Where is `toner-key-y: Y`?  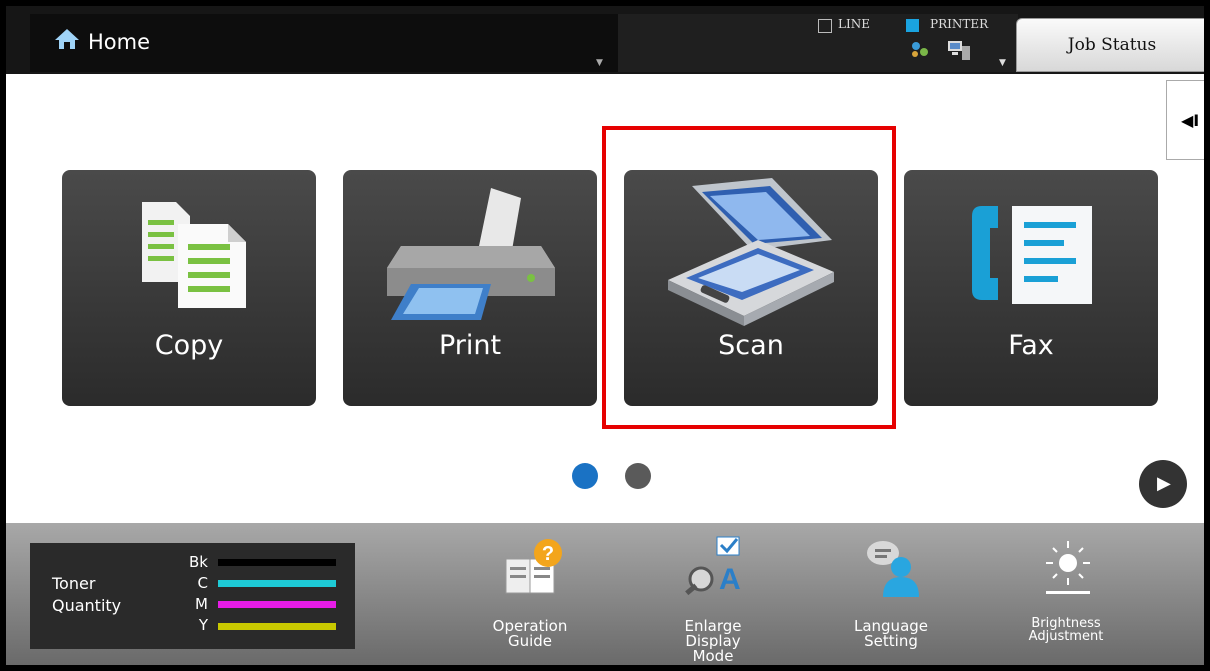
toner-key-y: Y is located at coordinates (203, 625).